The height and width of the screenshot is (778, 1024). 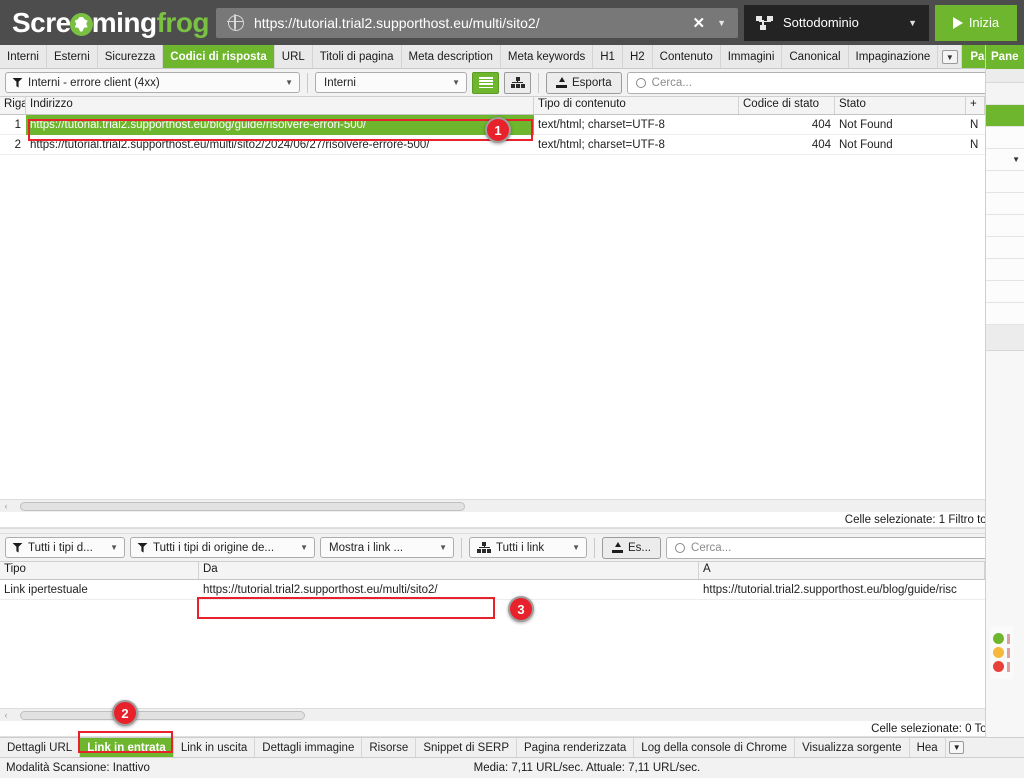 What do you see at coordinates (576, 747) in the screenshot?
I see `bottom-tab-pagina-renderizzata: Pagina renderizzata` at bounding box center [576, 747].